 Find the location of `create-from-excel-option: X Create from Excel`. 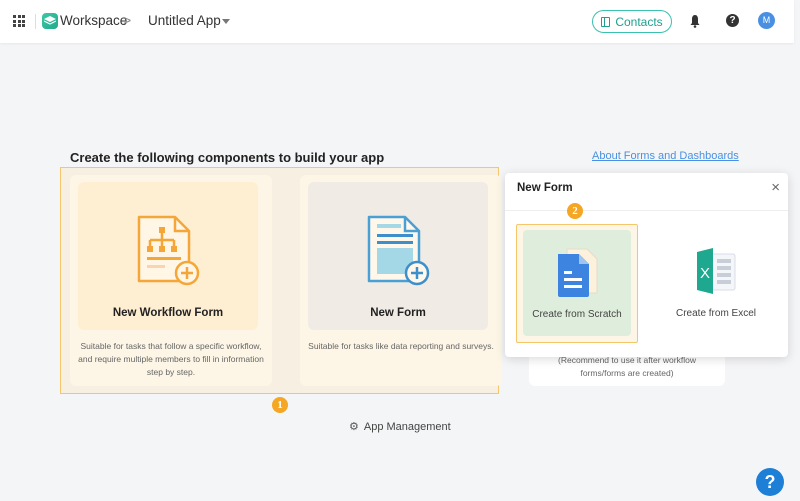

create-from-excel-option: X Create from Excel is located at coordinates (716, 283).